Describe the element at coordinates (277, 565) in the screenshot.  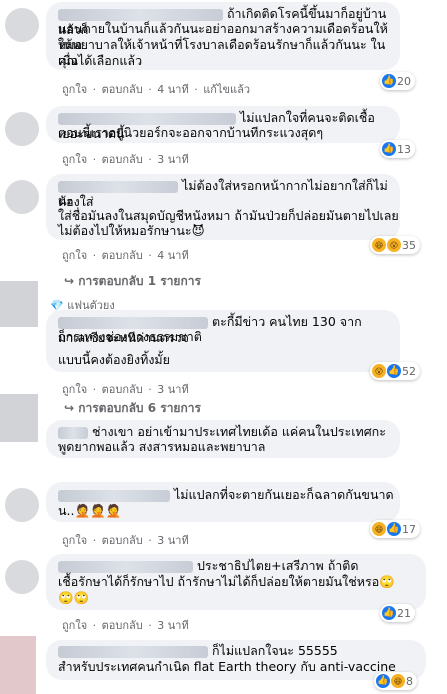
I see `comment-text: ประชาธิปไตย+เสรีภาพ ถ้าติด` at that location.